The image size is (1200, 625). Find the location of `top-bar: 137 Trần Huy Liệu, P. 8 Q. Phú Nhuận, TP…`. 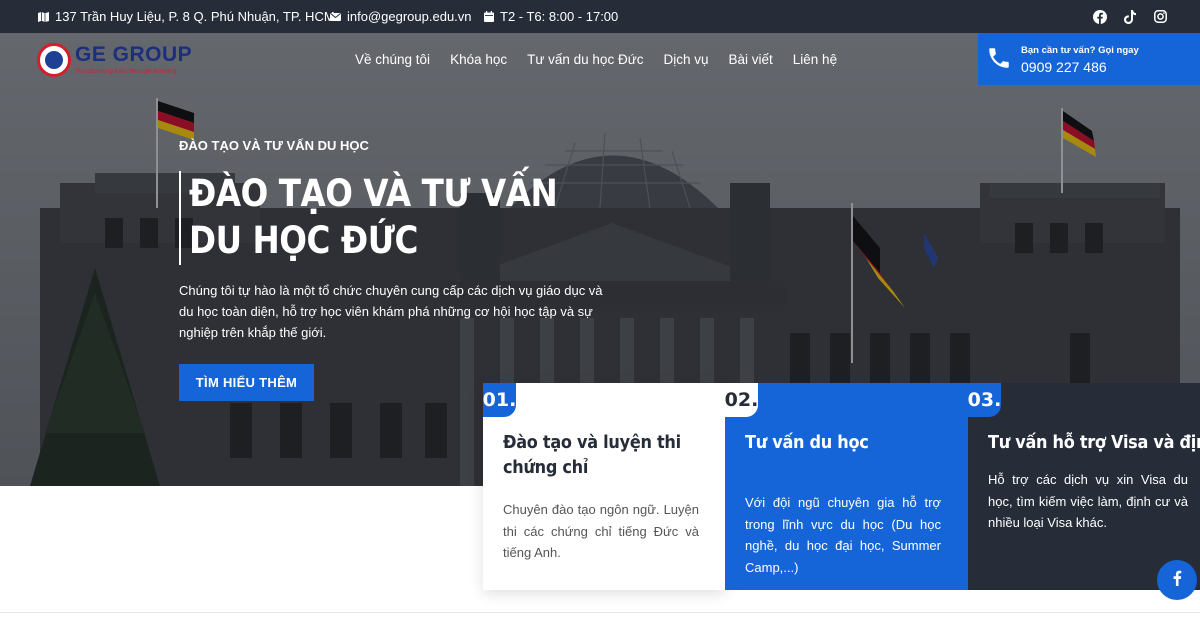

top-bar: 137 Trần Huy Liệu, P. 8 Q. Phú Nhuận, TP… is located at coordinates (600, 16).